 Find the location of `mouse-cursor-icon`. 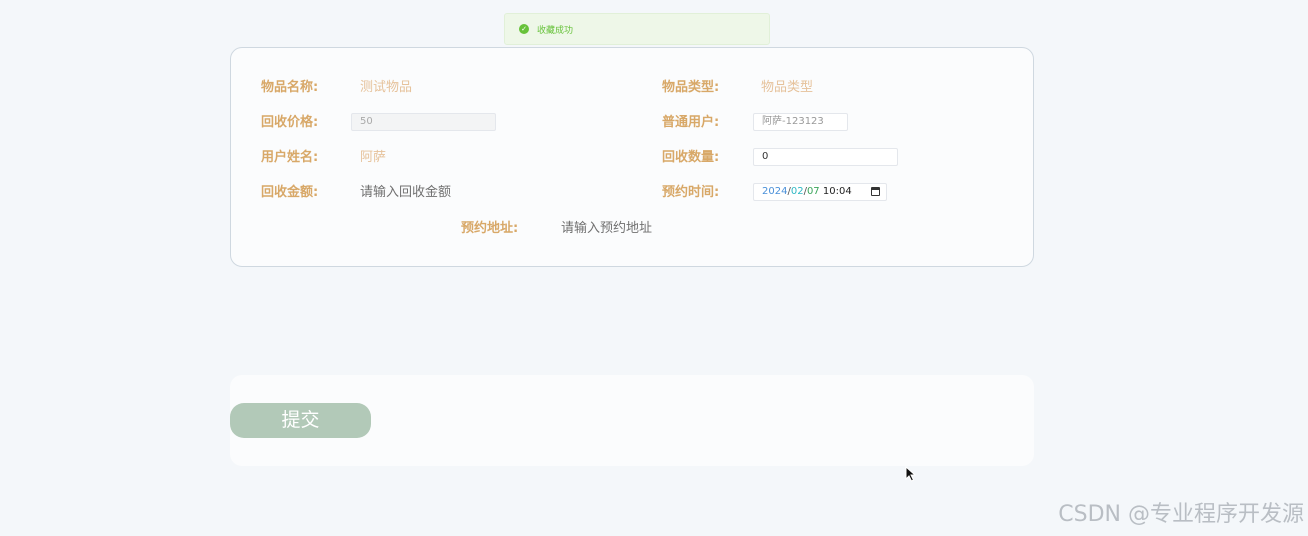

mouse-cursor-icon is located at coordinates (910, 474).